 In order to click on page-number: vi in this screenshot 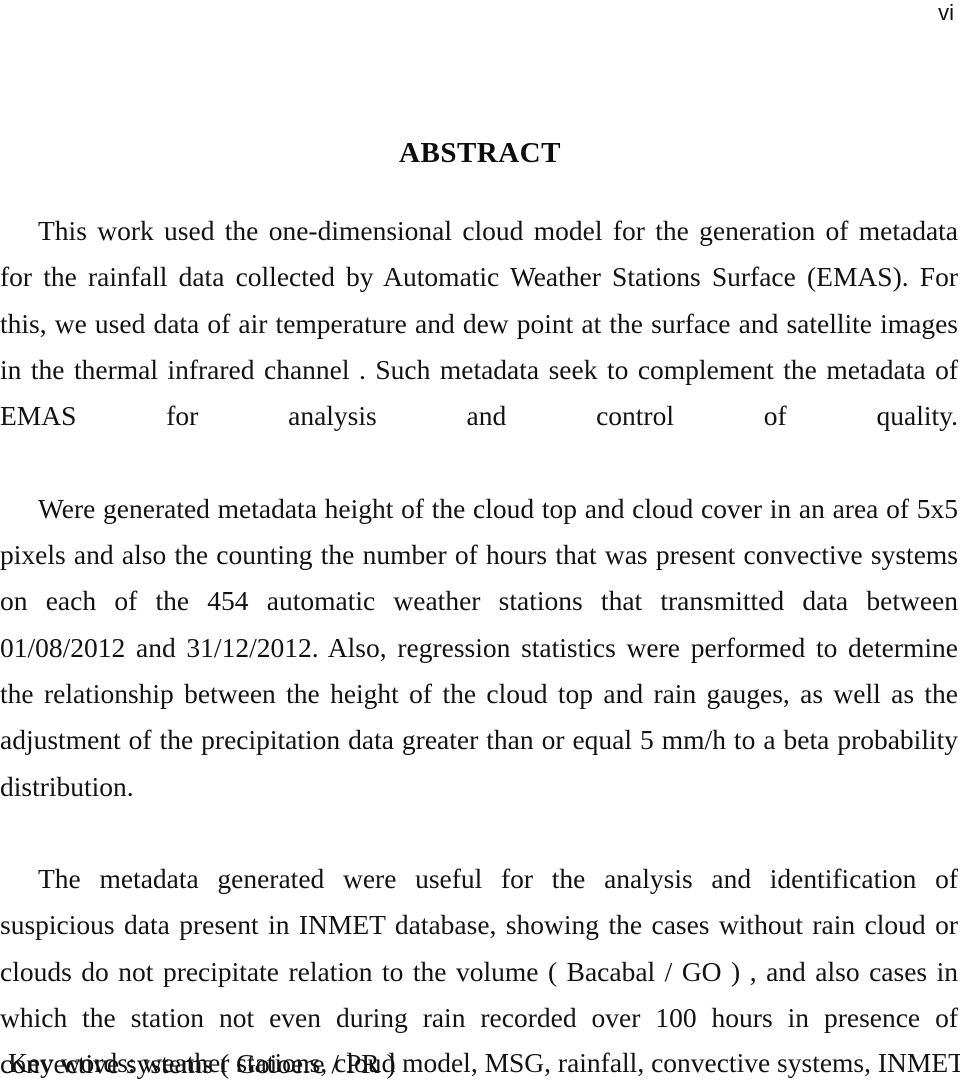, I will do `click(946, 12)`.